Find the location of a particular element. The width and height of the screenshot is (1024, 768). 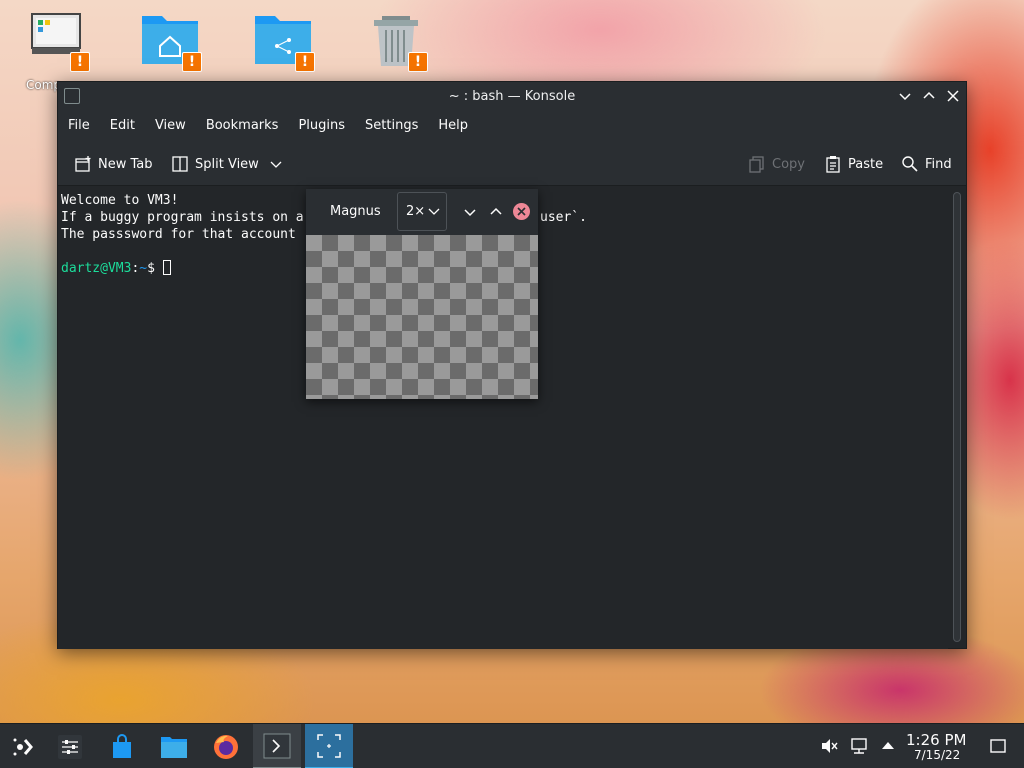

zoom-select: 2× is located at coordinates (422, 211).